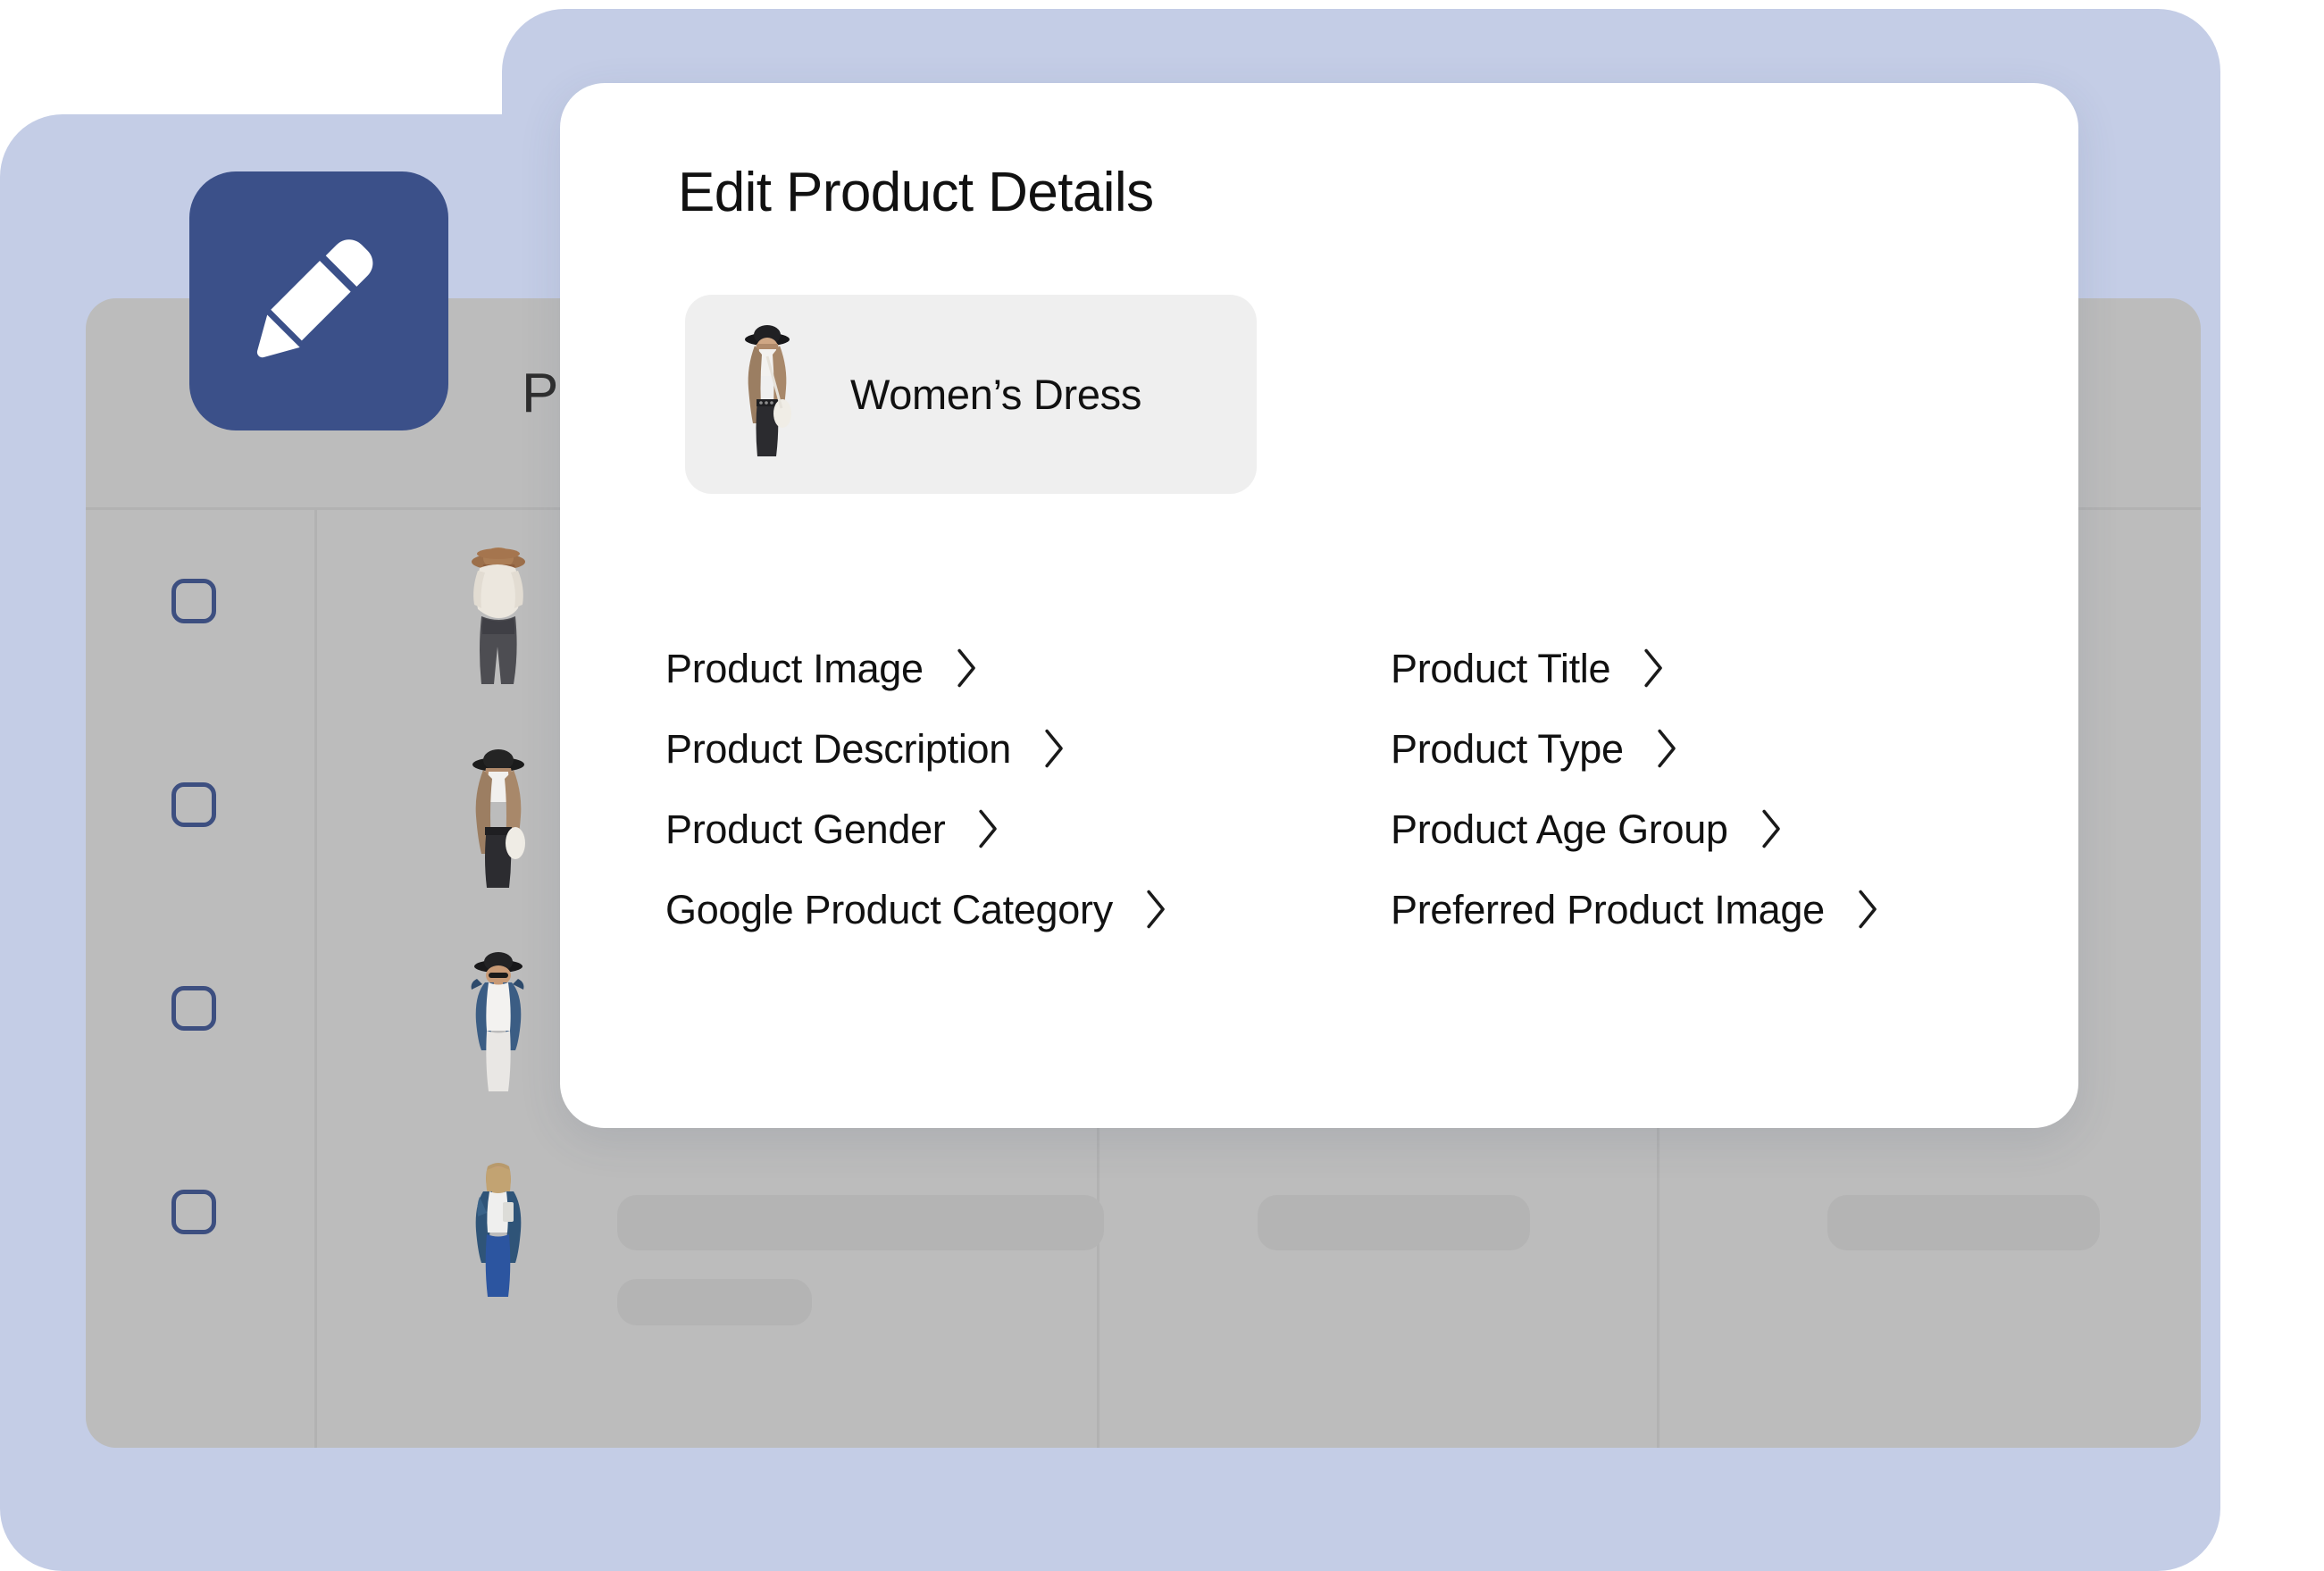 The height and width of the screenshot is (1571, 2324). Describe the element at coordinates (996, 394) in the screenshot. I see `selected-product-name: Women’s Dress` at that location.